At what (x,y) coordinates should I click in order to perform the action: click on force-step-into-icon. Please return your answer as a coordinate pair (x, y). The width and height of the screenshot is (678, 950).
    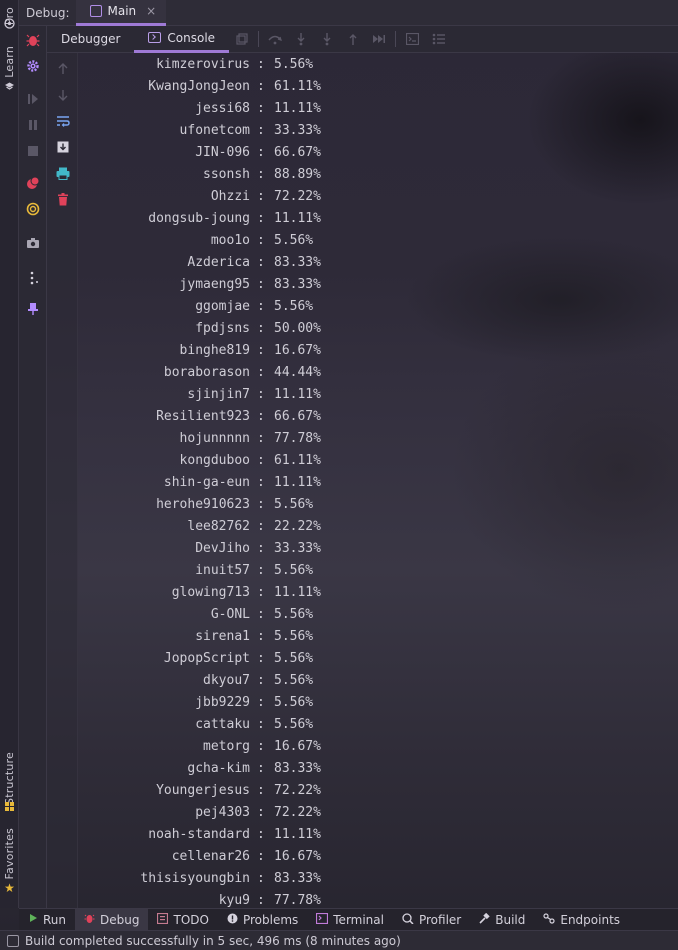
    Looking at the image, I should click on (327, 39).